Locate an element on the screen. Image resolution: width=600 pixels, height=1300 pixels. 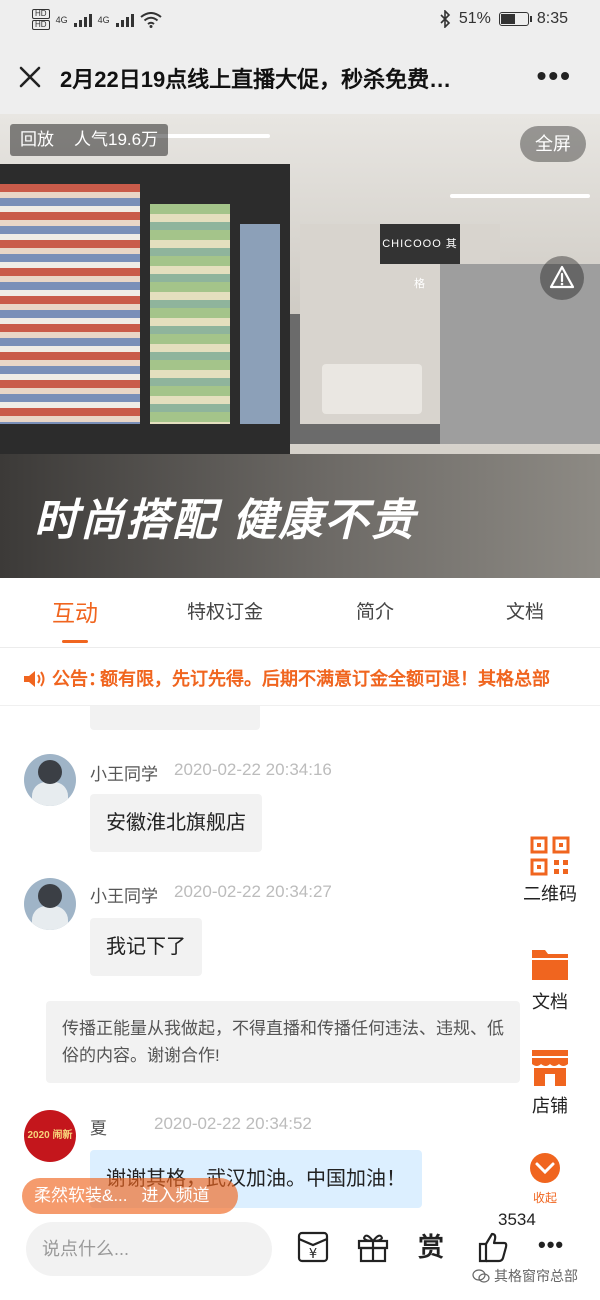
watermark-text: 其格窗帘总部 is located at coordinates (536, 1276).